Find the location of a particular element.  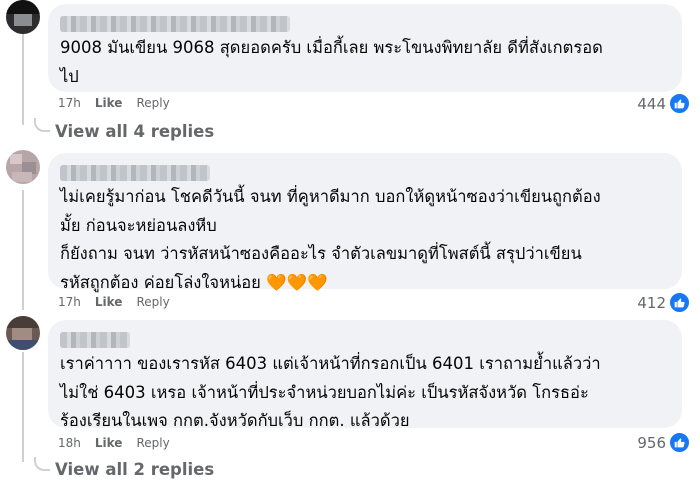

reaction-count: 412 is located at coordinates (663, 302).